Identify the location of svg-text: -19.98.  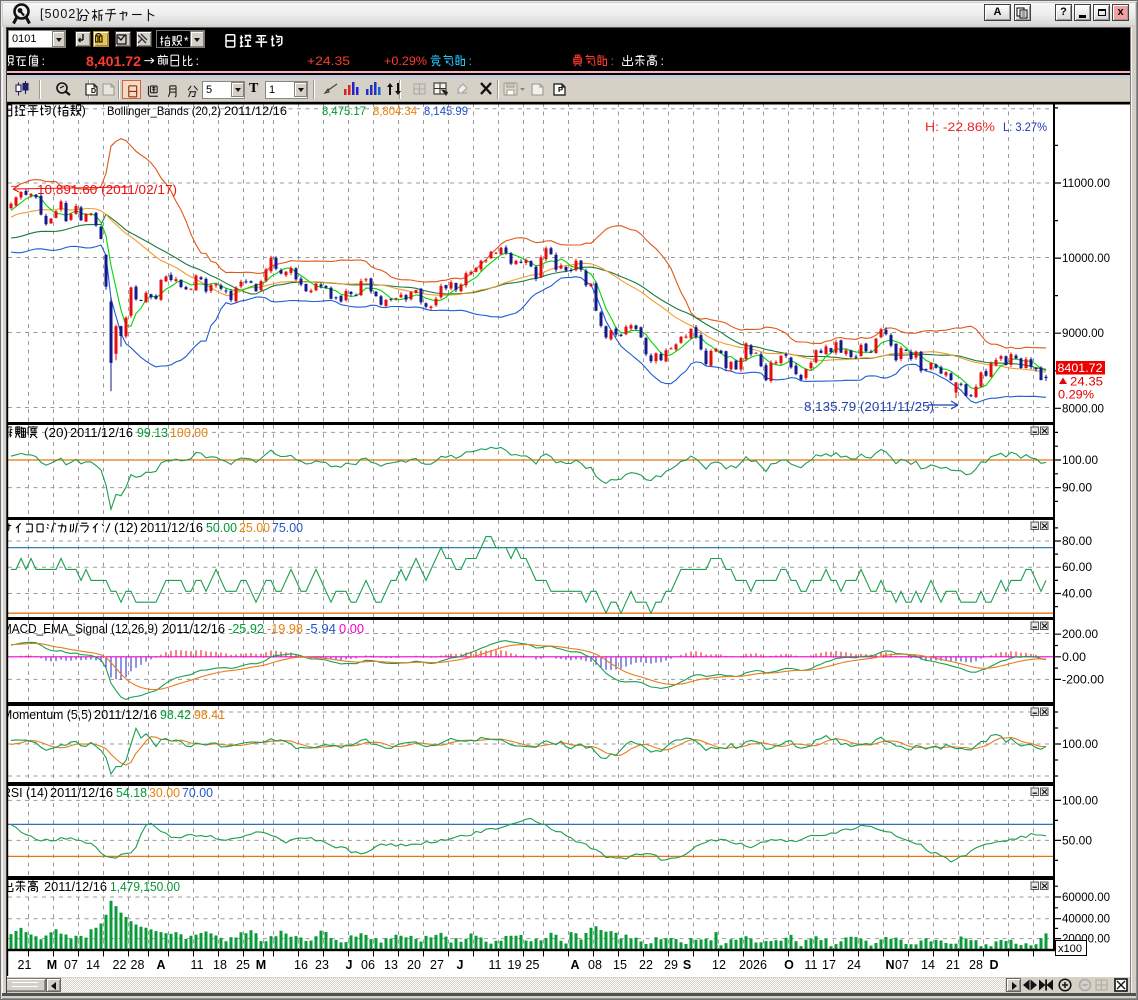
(285, 629).